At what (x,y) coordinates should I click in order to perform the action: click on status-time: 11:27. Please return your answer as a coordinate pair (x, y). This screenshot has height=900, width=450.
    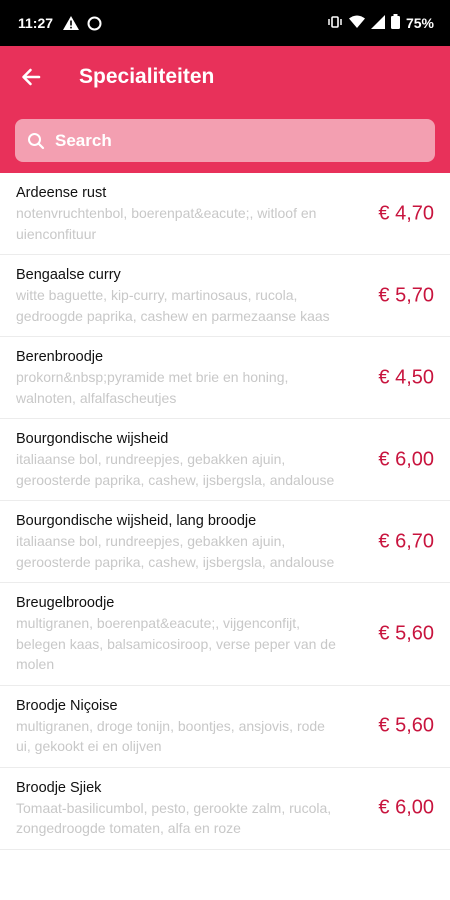
    Looking at the image, I should click on (36, 23).